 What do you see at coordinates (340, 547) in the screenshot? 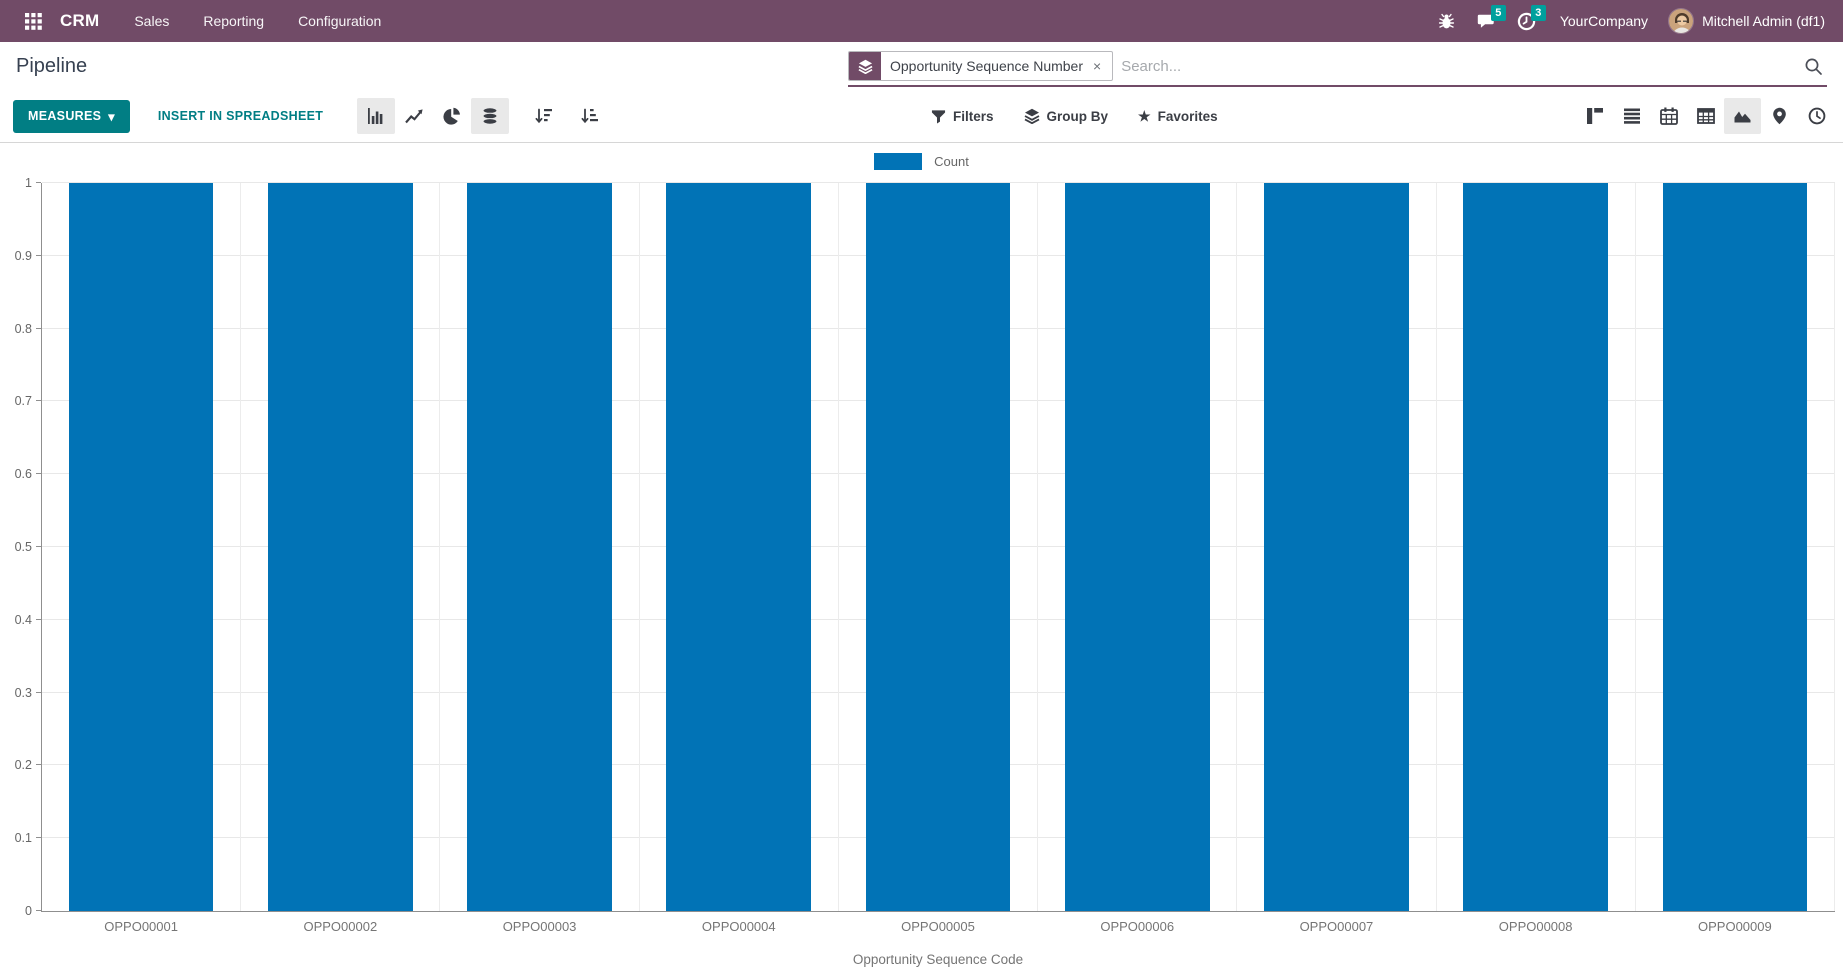
I see `bar-OPPO00002` at bounding box center [340, 547].